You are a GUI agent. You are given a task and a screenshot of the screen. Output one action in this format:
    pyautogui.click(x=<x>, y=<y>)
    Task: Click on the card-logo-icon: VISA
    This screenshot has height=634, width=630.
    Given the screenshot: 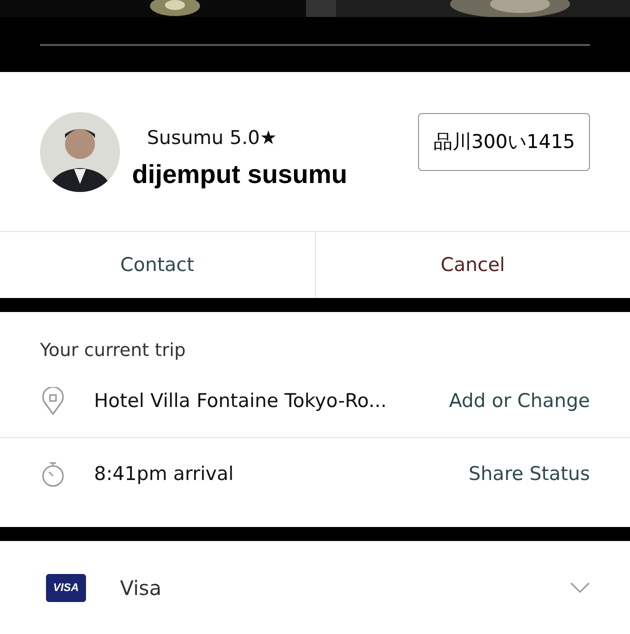 What is the action you would take?
    pyautogui.click(x=66, y=588)
    